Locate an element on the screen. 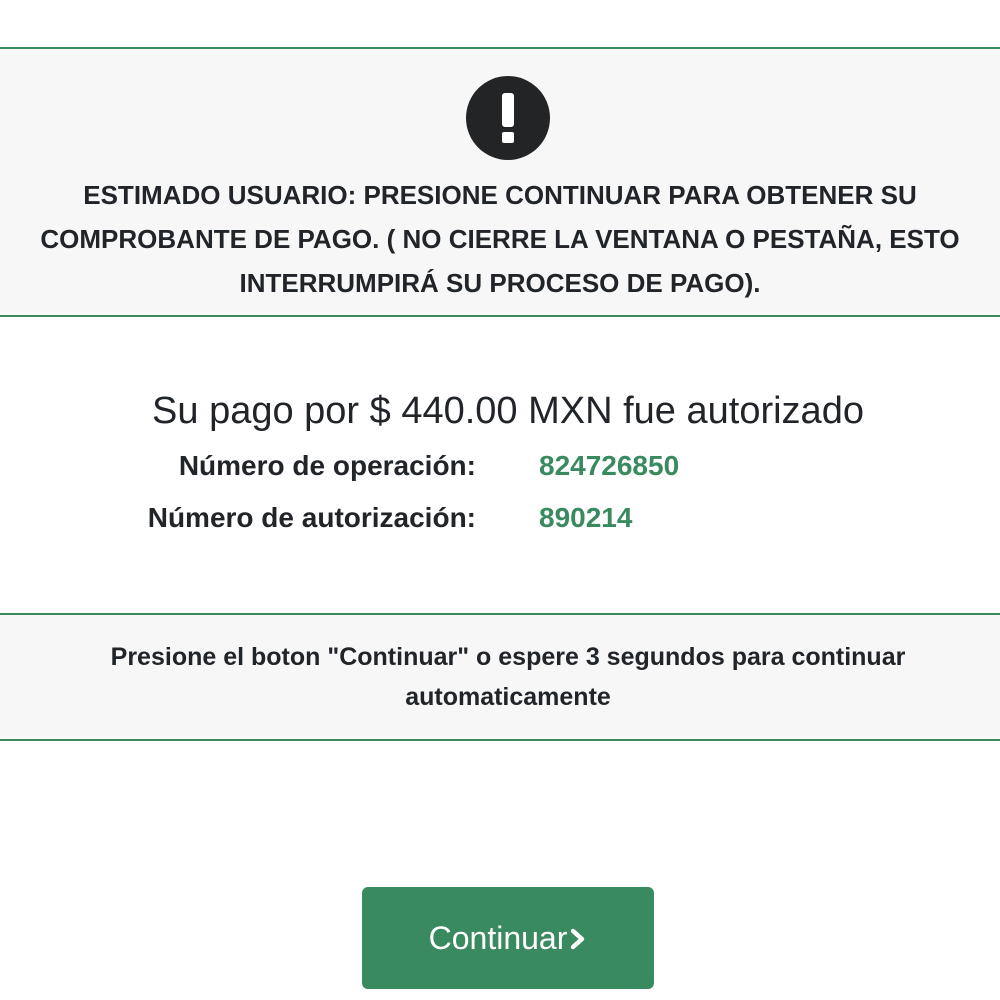 The width and height of the screenshot is (1000, 1000). continue-button: Continuar is located at coordinates (508, 938).